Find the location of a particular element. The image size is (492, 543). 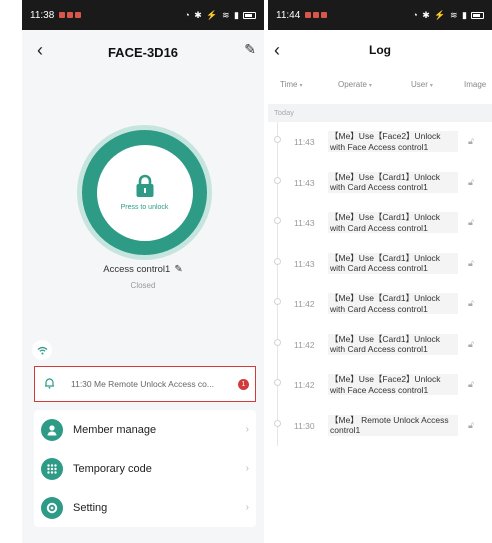

filter-label: User is located at coordinates (419, 84).